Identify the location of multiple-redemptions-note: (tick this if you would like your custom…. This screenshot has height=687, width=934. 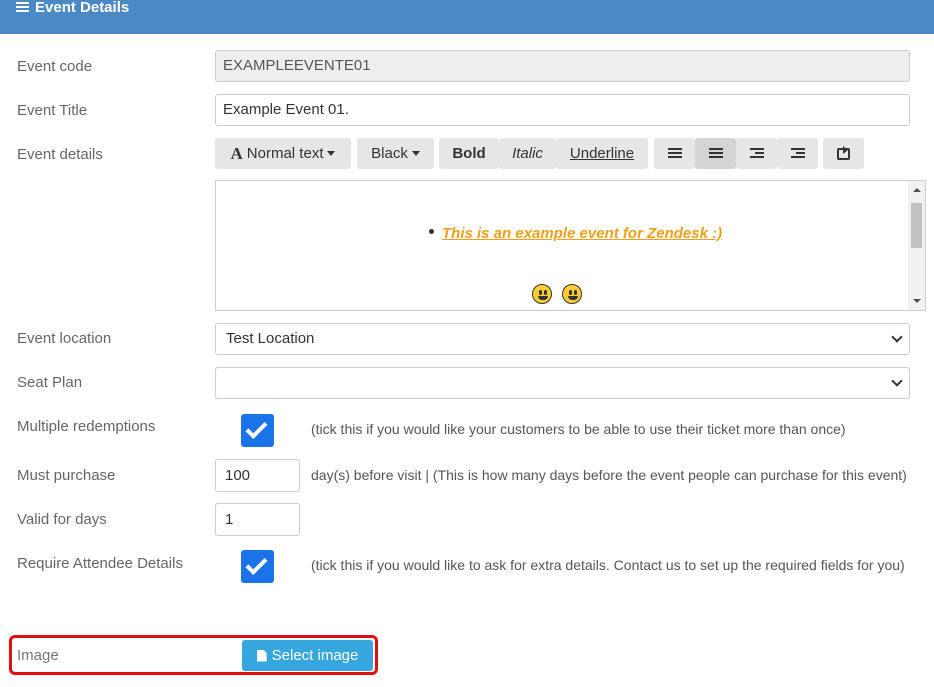
(578, 429).